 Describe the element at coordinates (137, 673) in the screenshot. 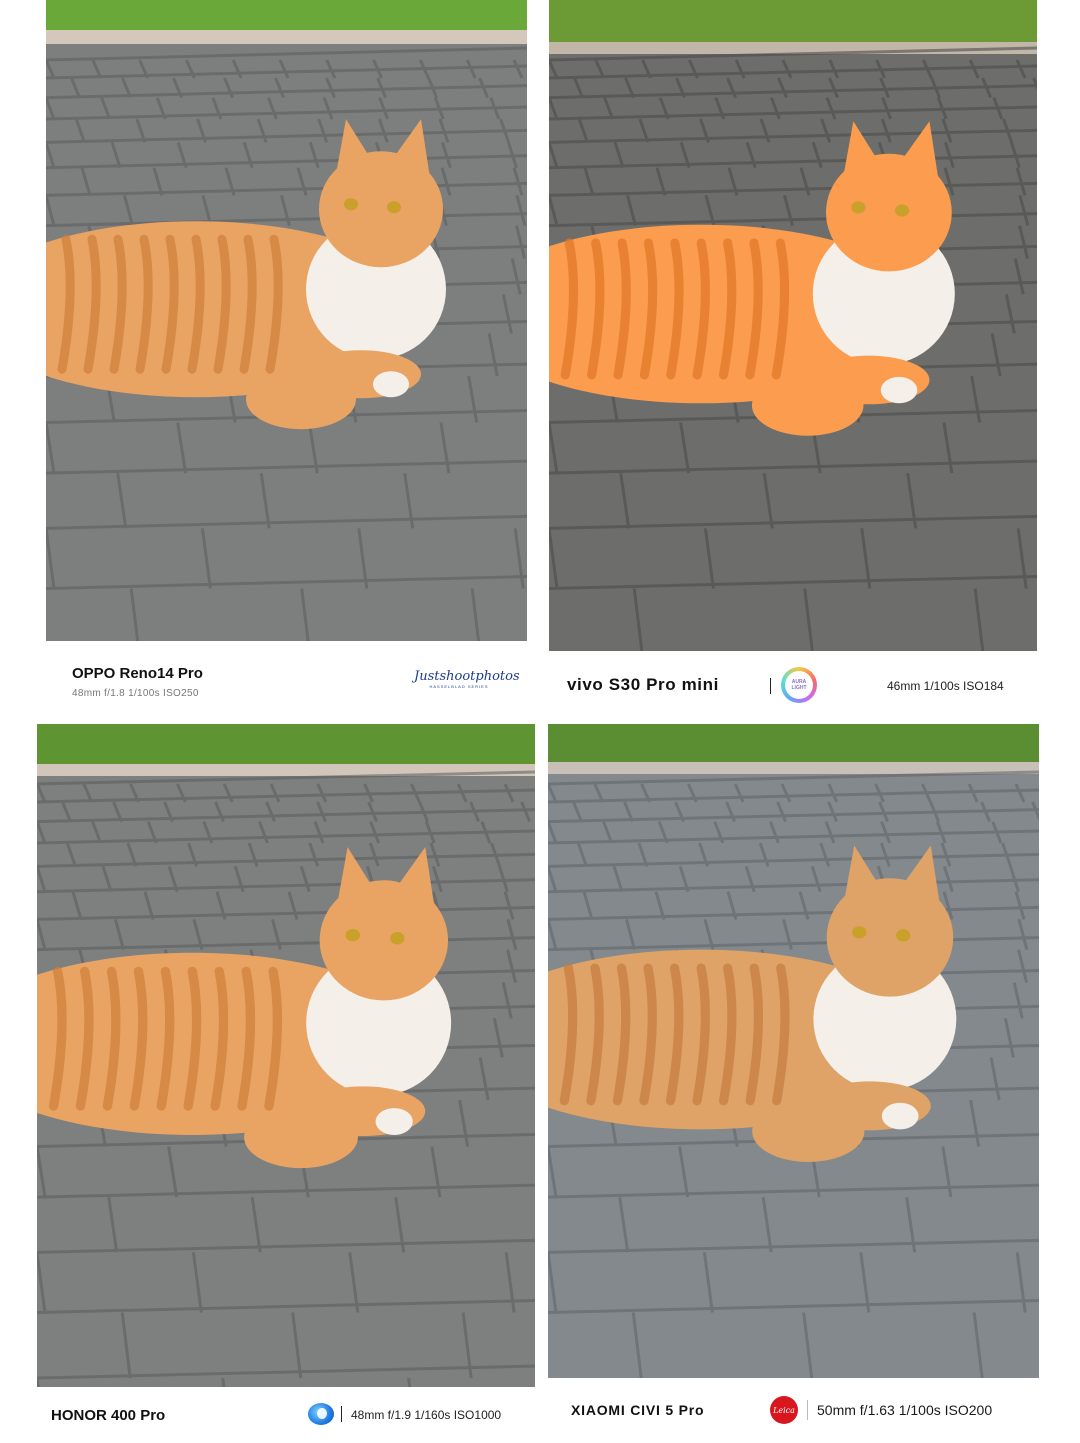

I see `model-name: OPPO Reno14 Pro` at that location.